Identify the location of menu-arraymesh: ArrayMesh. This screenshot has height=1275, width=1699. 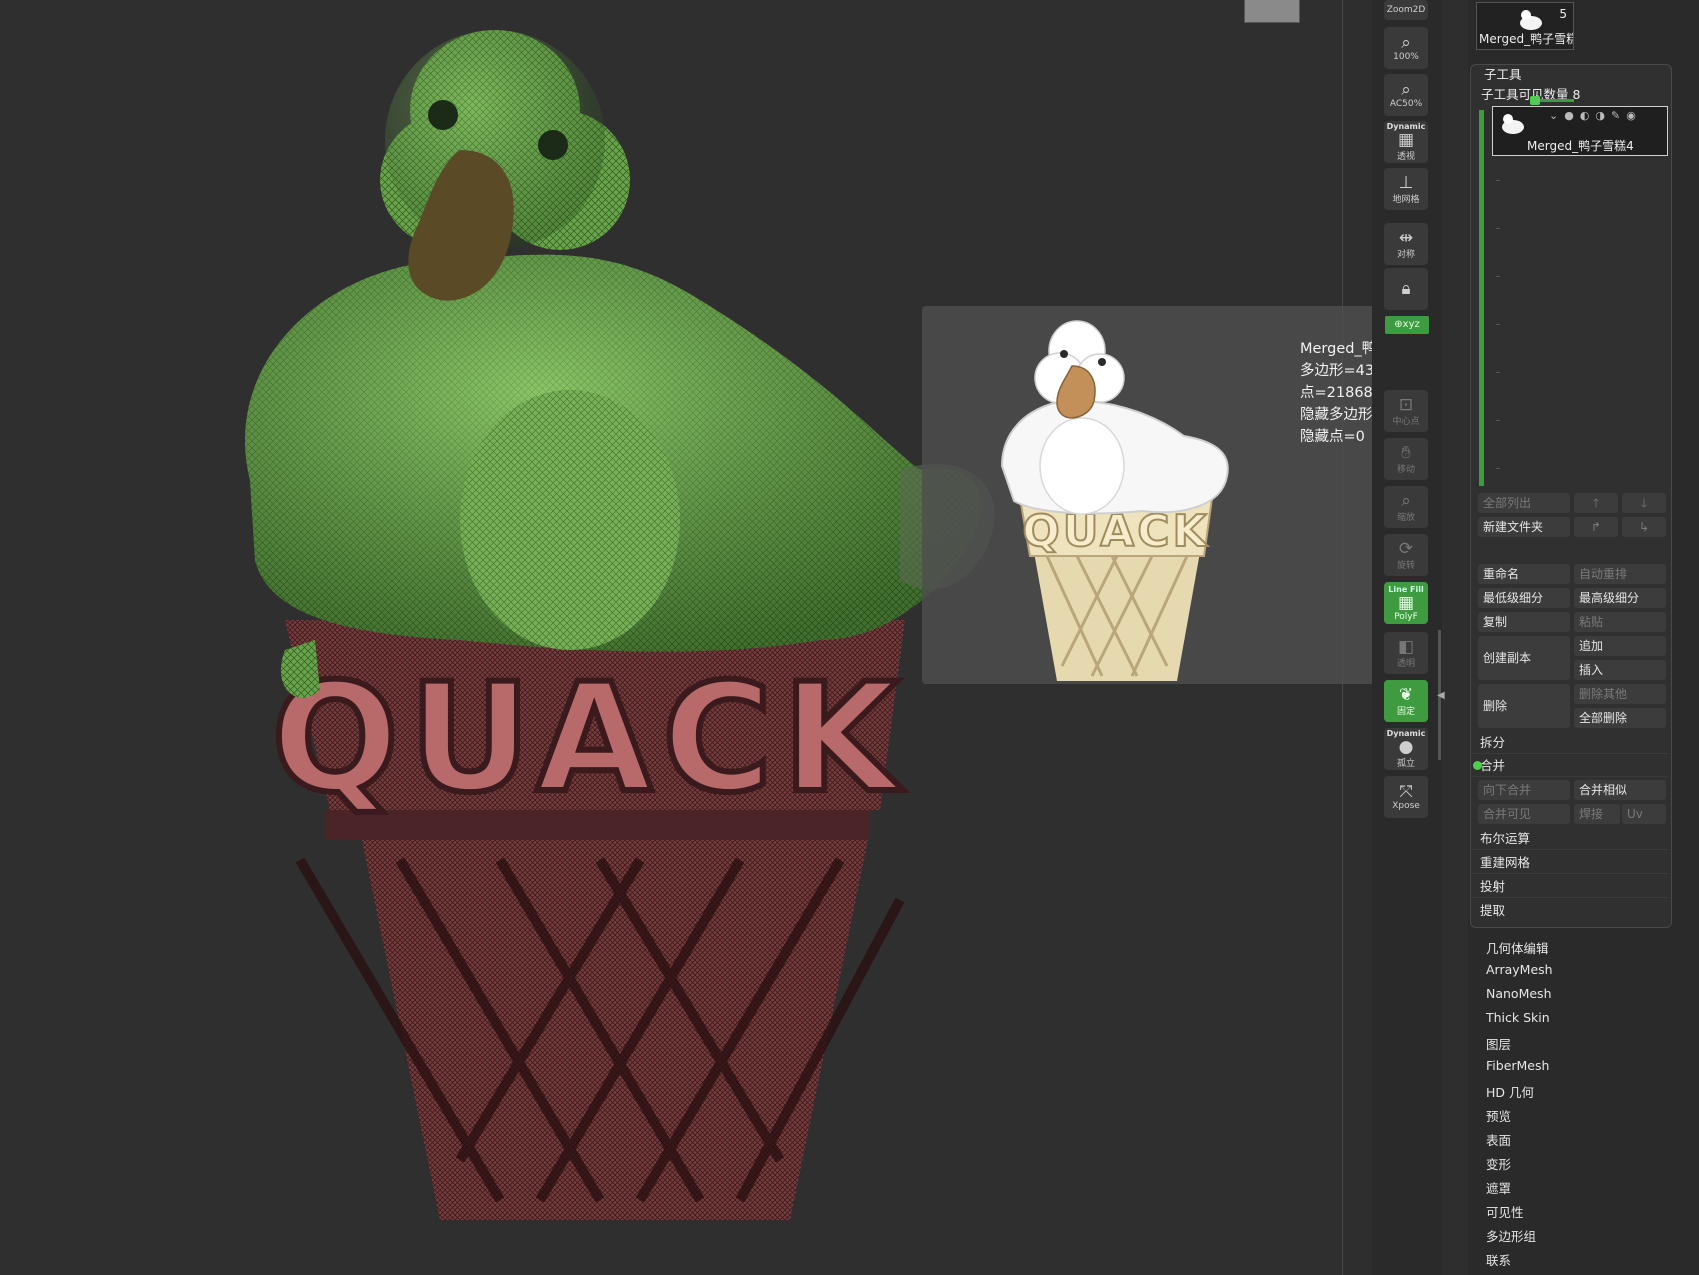
(1519, 969).